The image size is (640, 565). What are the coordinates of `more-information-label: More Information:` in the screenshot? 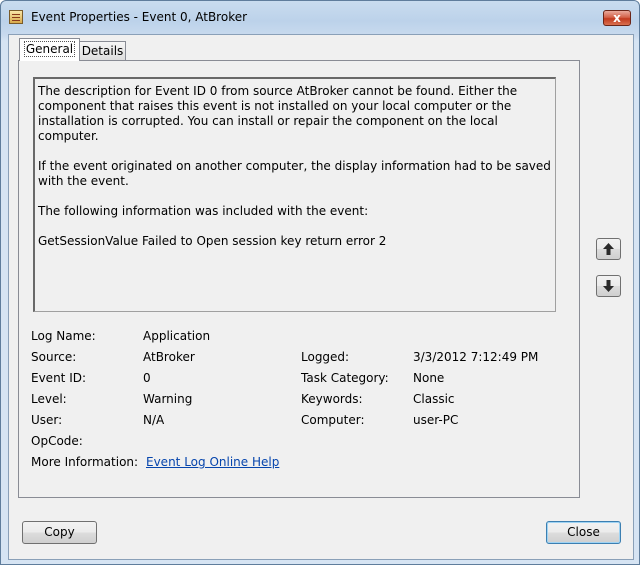 It's located at (85, 462).